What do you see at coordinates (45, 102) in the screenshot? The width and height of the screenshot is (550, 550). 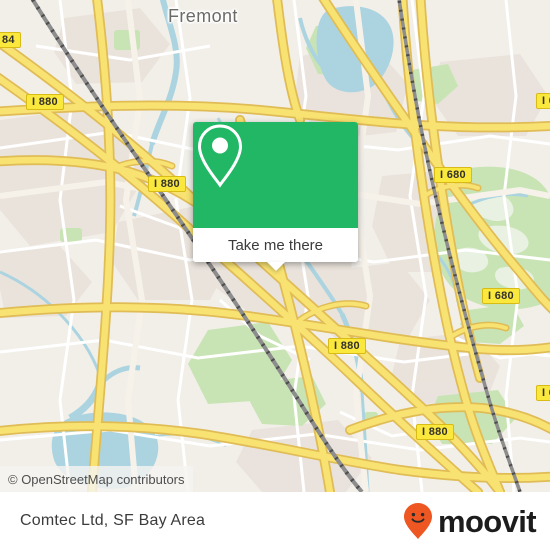 I see `highway-shield-i880-nw: I 880` at bounding box center [45, 102].